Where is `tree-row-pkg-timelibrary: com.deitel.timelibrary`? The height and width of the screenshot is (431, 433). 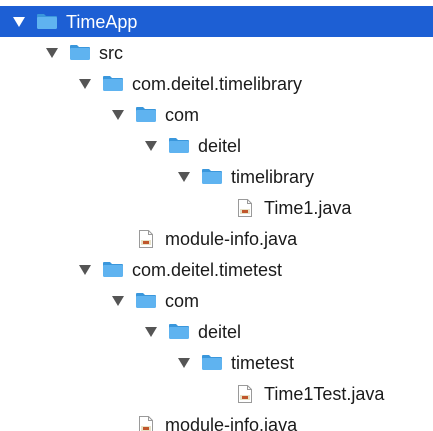 tree-row-pkg-timelibrary: com.deitel.timelibrary is located at coordinates (216, 83).